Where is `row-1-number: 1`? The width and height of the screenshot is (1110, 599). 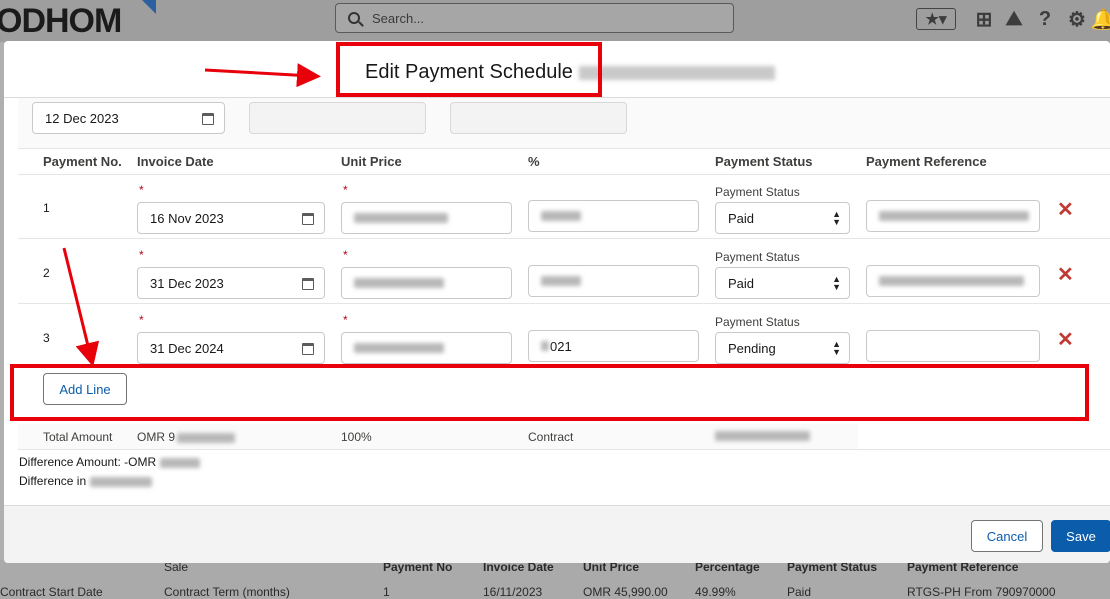
row-1-number: 1 is located at coordinates (46, 208).